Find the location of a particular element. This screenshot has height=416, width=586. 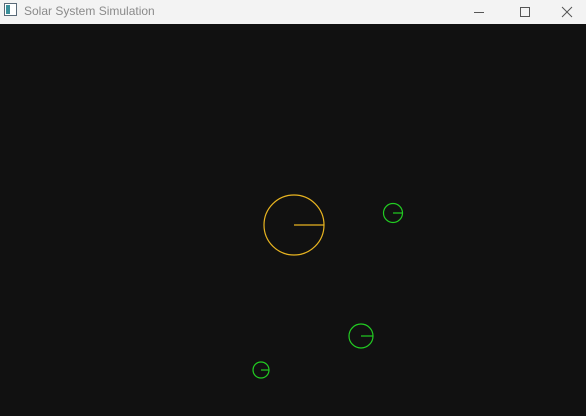

window-title: Solar System Simulation is located at coordinates (89, 11).